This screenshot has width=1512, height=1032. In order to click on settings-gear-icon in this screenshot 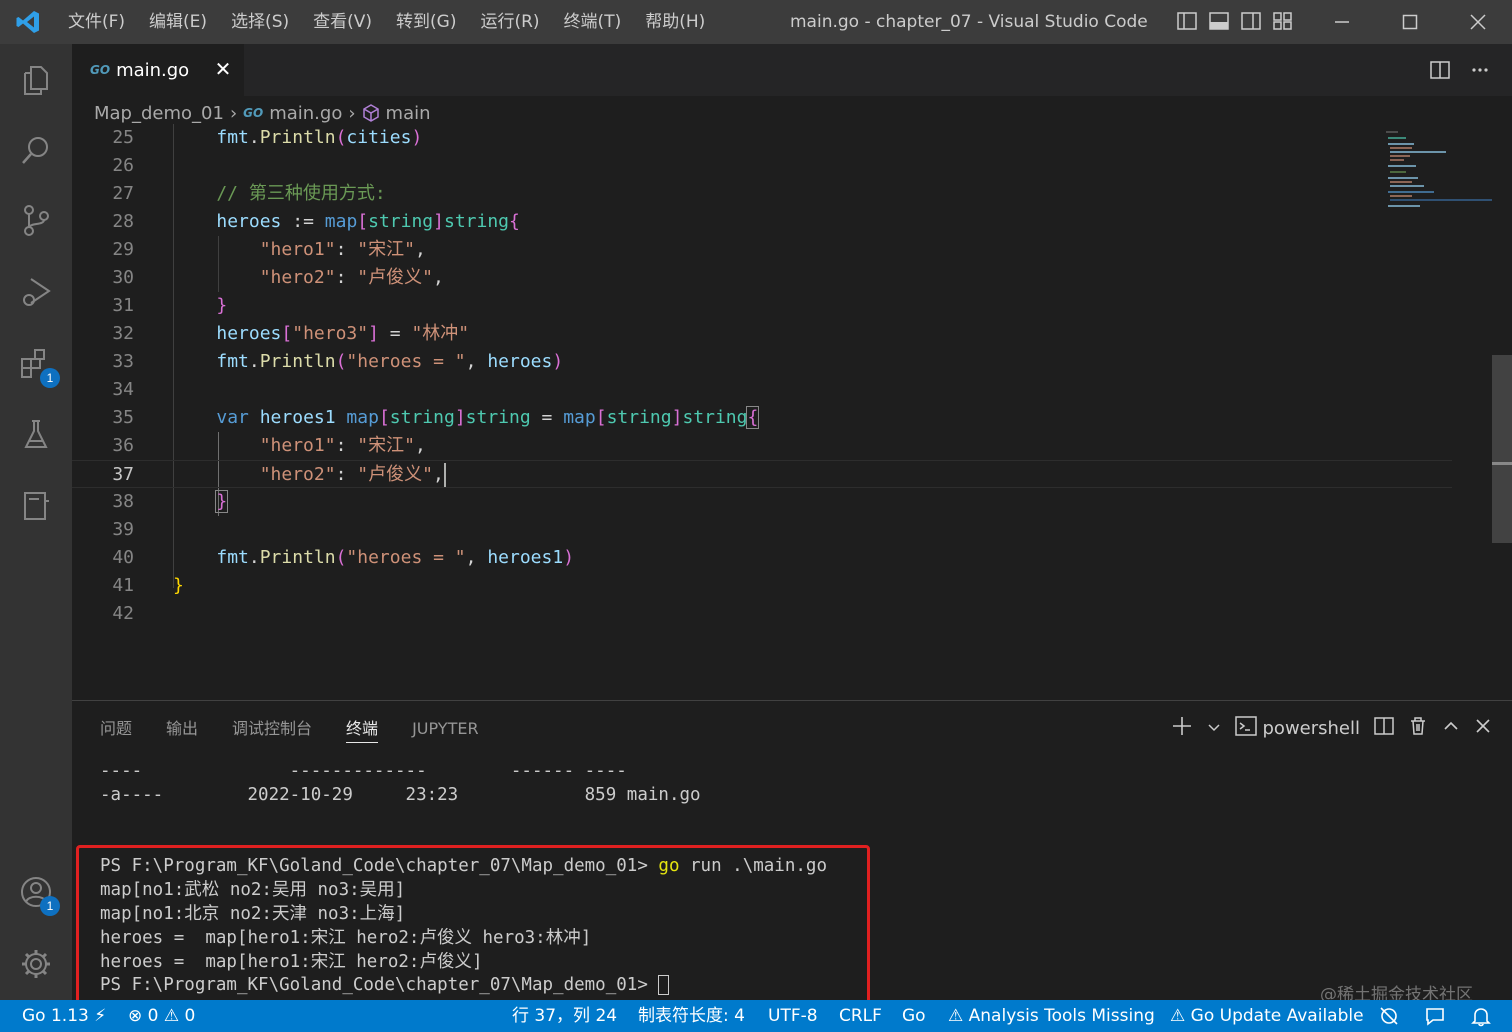, I will do `click(36, 964)`.